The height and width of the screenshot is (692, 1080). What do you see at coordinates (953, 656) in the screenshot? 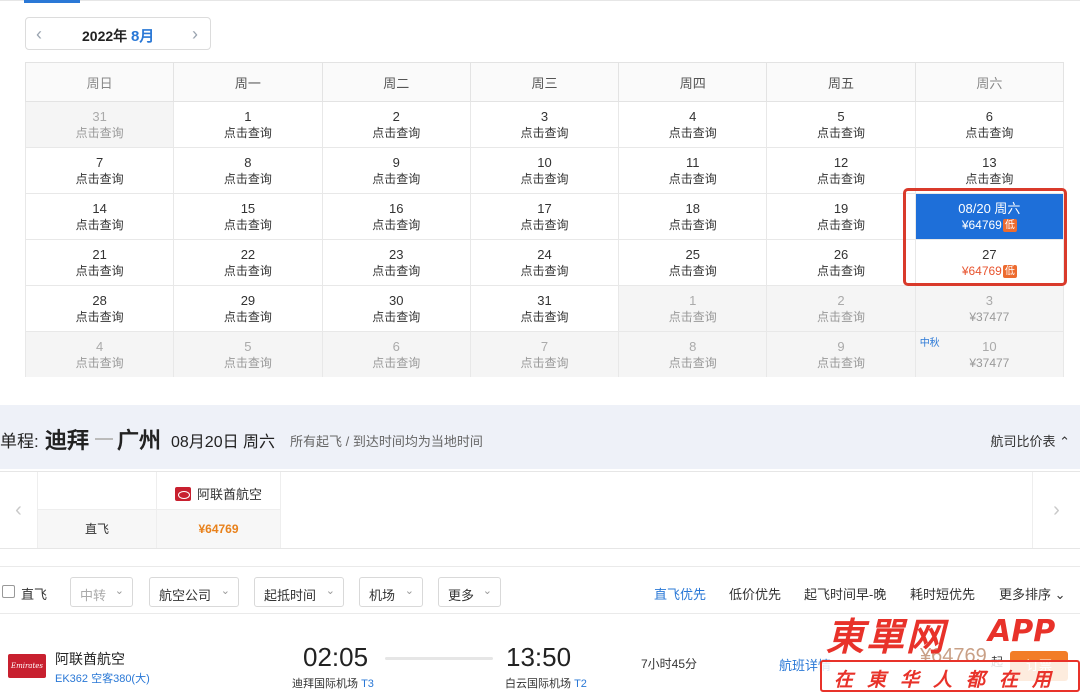
I see `flight-price: ¥64769` at bounding box center [953, 656].